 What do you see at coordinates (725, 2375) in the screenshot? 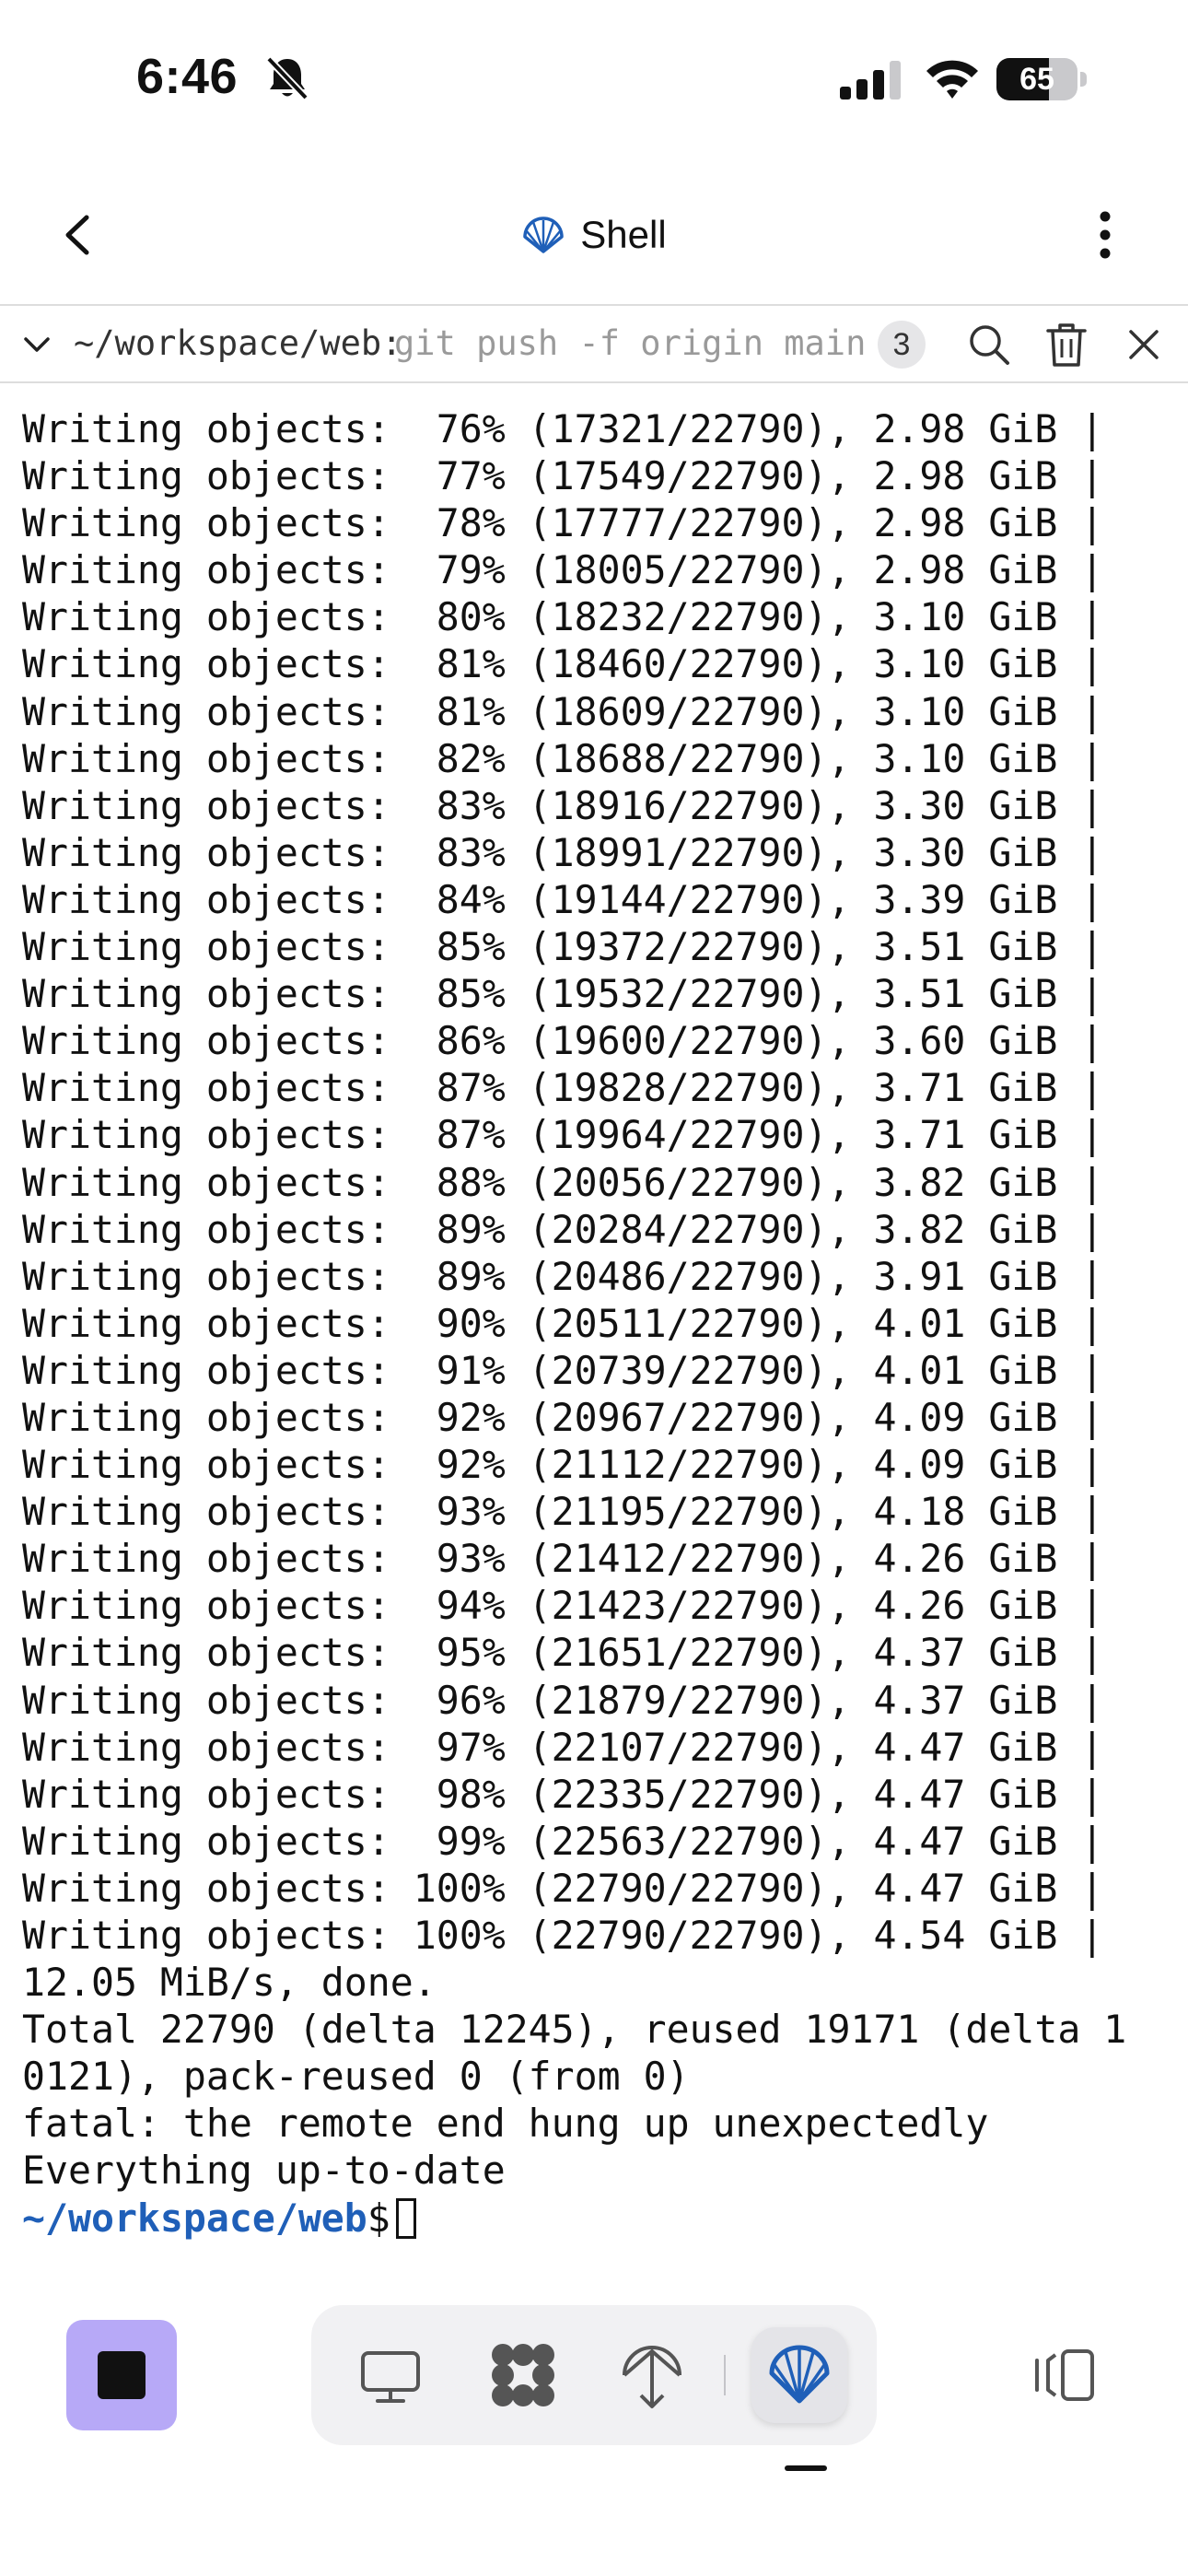
I see `segment-divider` at bounding box center [725, 2375].